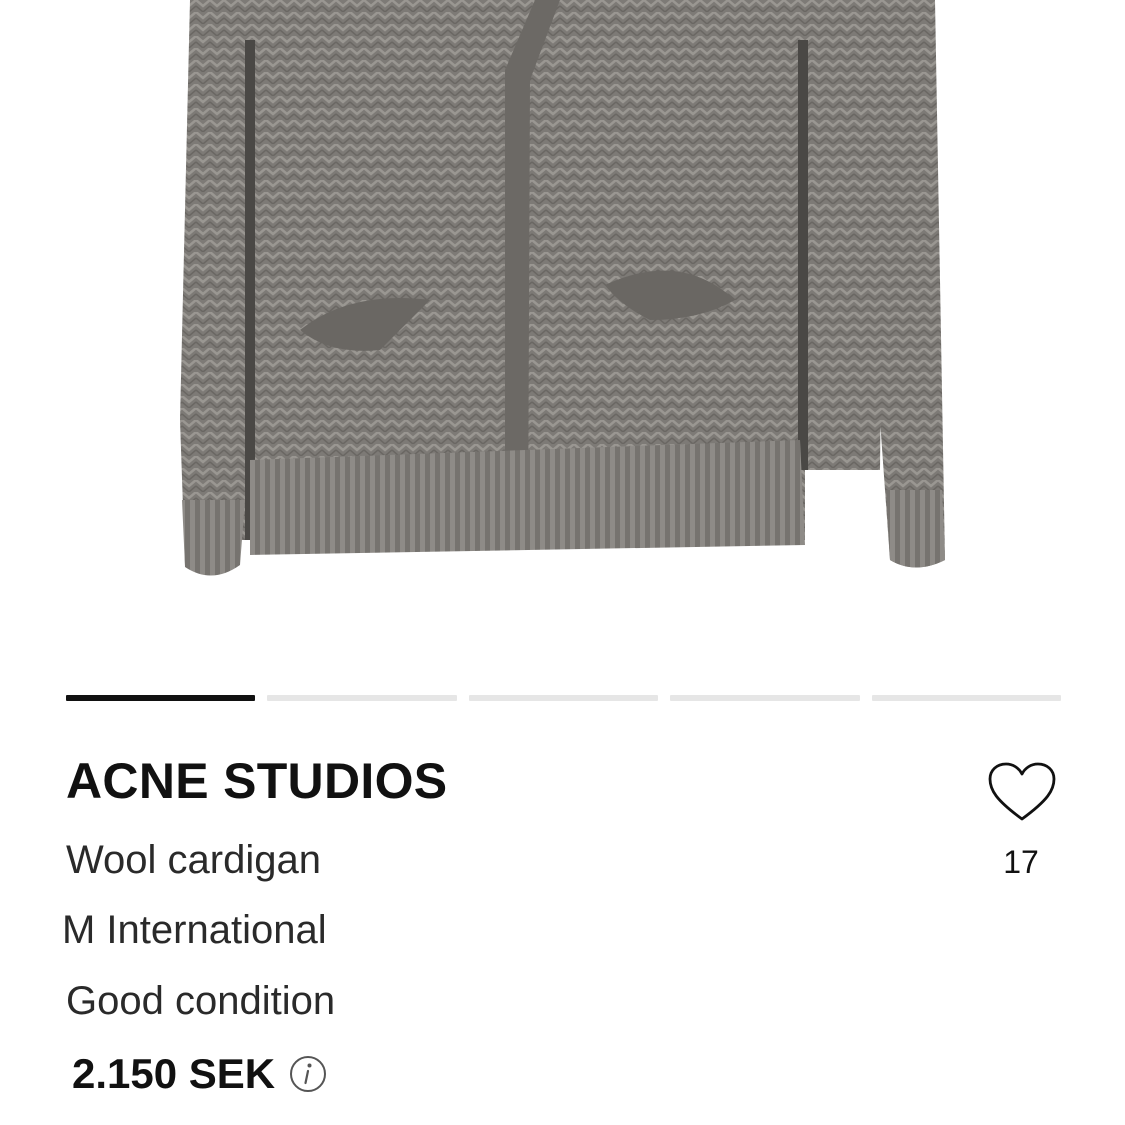  I want to click on product-title: Wool cardigan, so click(193, 860).